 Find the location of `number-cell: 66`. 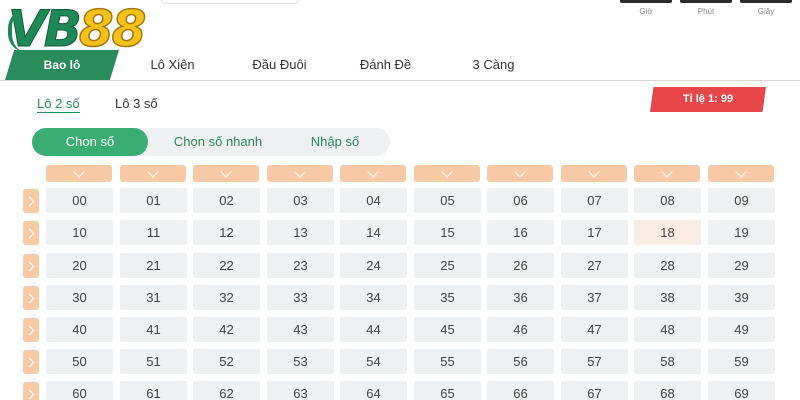

number-cell: 66 is located at coordinates (520, 390).